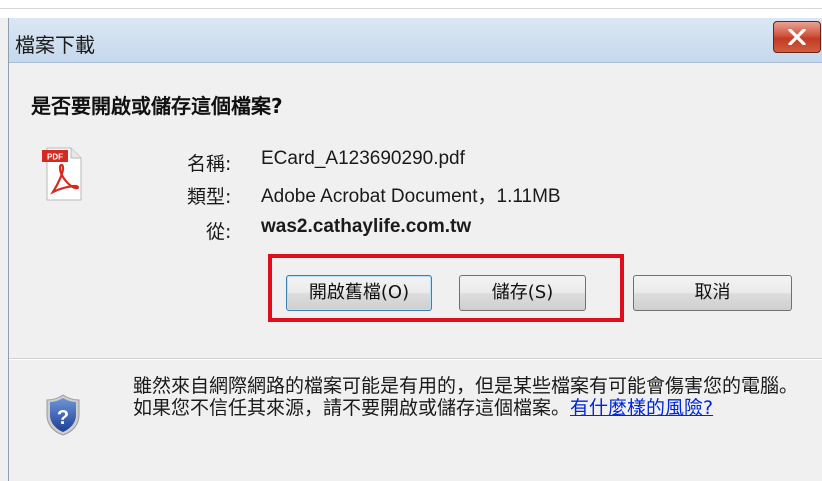  I want to click on file-type-label: 類型:, so click(209, 197).